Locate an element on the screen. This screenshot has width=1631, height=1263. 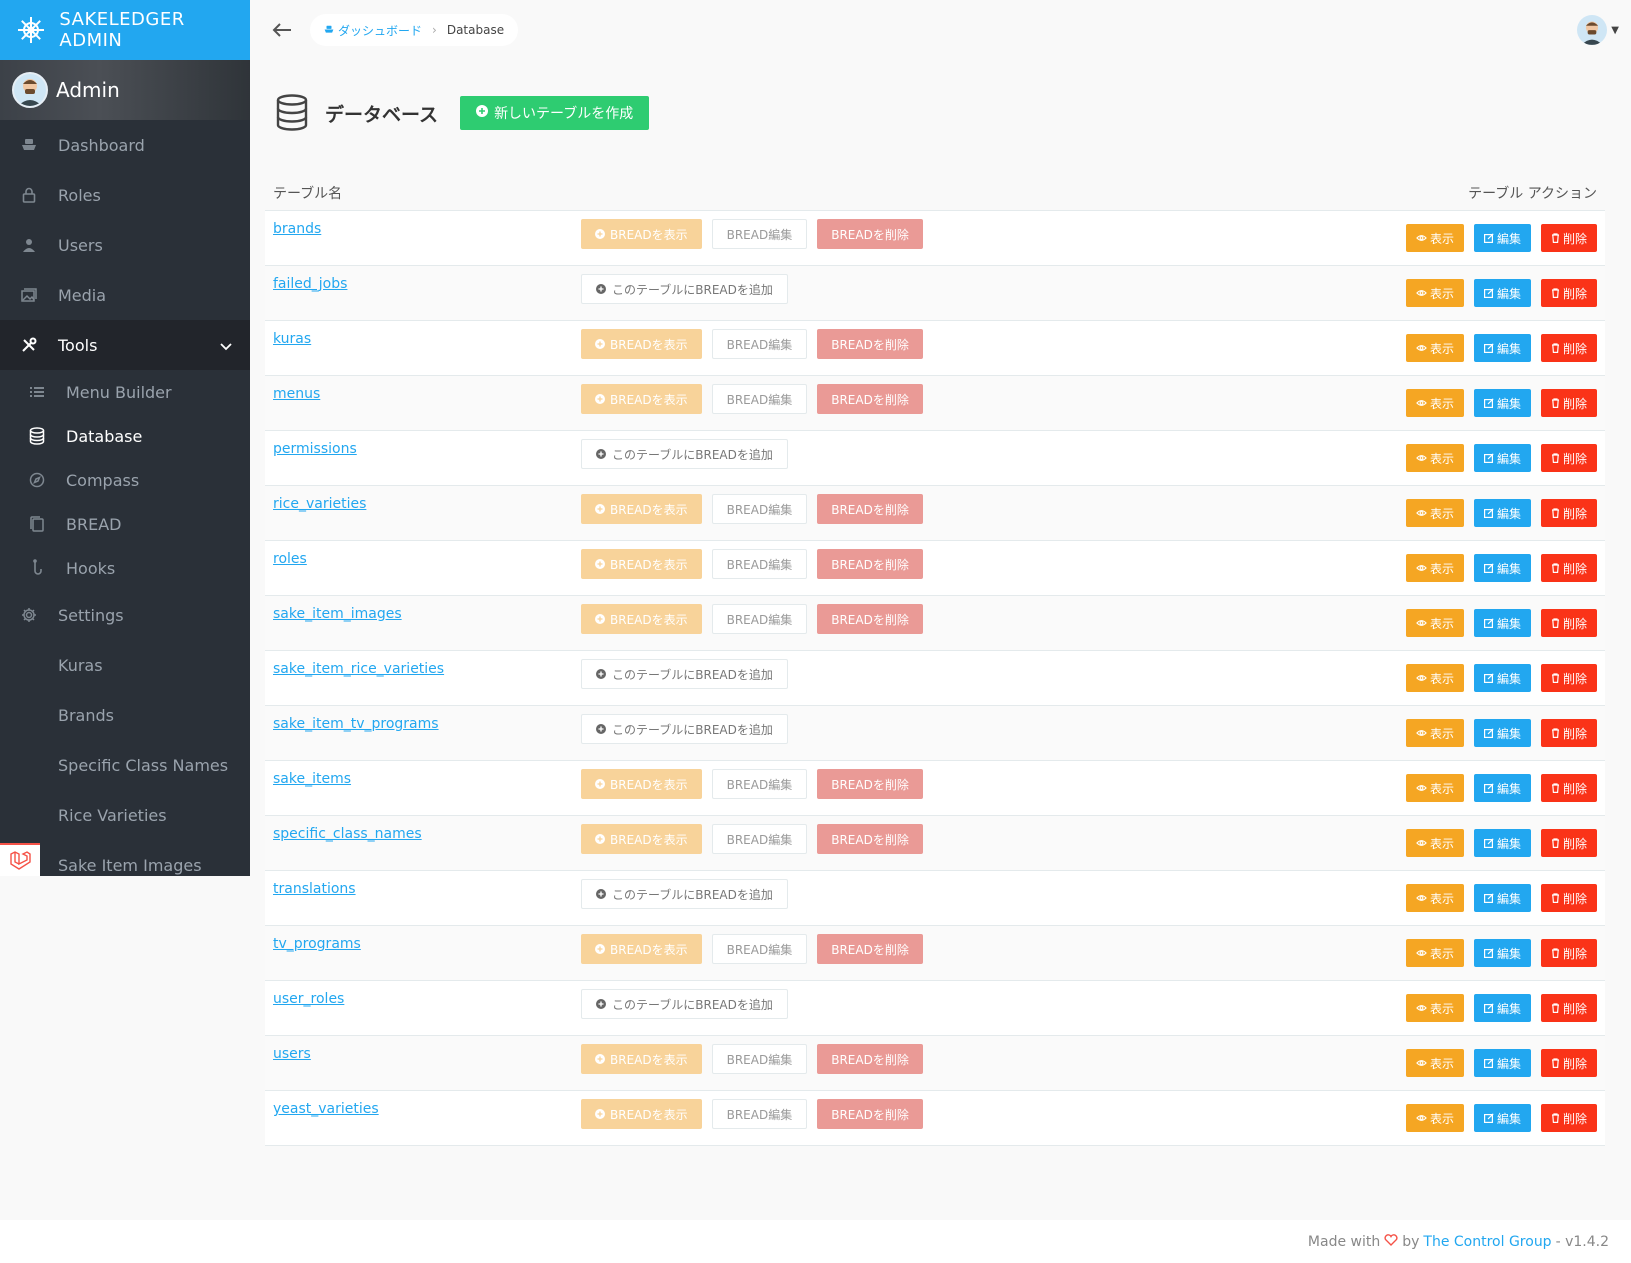
create-table-button: 新しいテーブルを作成 is located at coordinates (555, 113).